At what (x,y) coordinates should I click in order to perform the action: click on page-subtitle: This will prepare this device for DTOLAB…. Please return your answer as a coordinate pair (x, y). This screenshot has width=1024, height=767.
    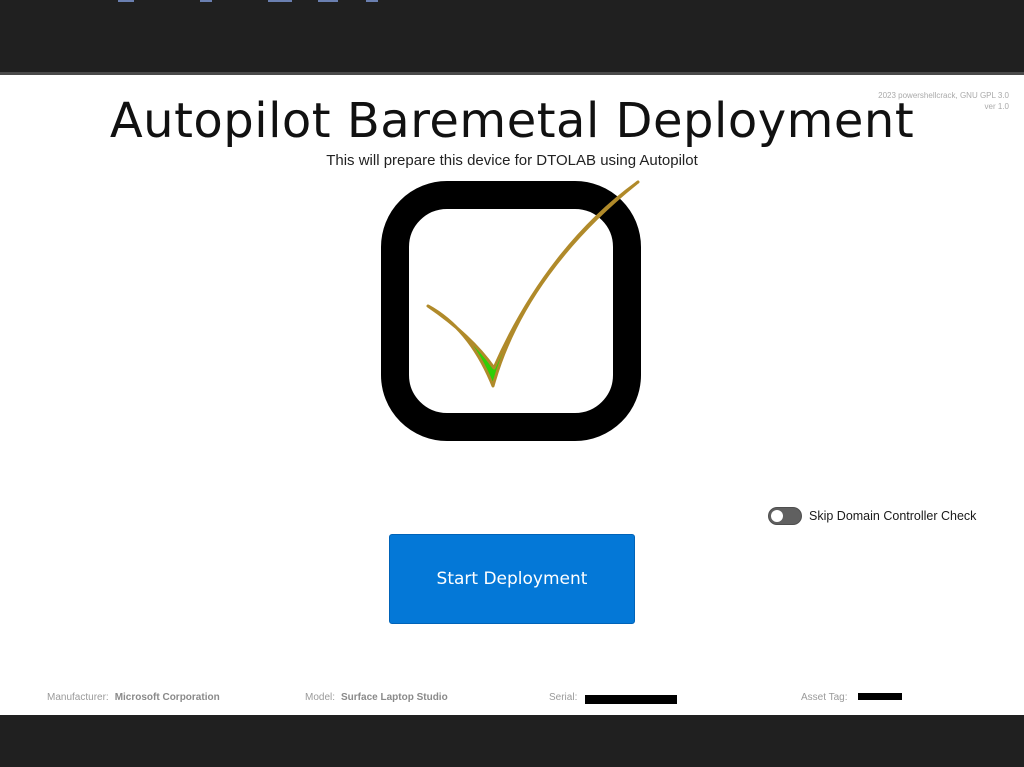
    Looking at the image, I should click on (512, 160).